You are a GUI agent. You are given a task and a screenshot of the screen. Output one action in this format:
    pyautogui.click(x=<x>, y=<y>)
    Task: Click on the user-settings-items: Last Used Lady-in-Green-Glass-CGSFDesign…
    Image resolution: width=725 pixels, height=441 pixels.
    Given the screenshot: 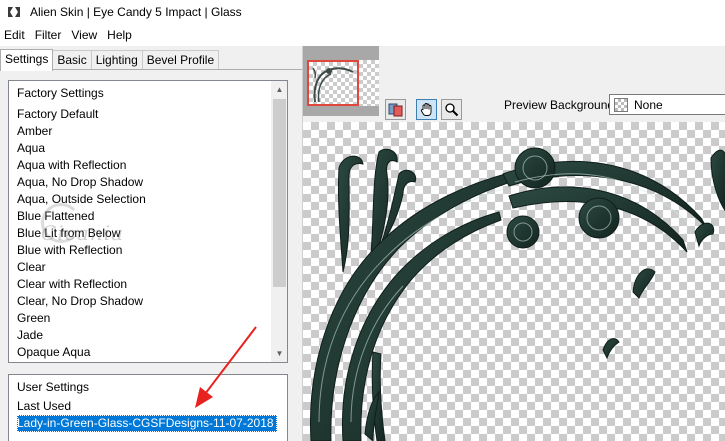 What is the action you would take?
    pyautogui.click(x=148, y=415)
    